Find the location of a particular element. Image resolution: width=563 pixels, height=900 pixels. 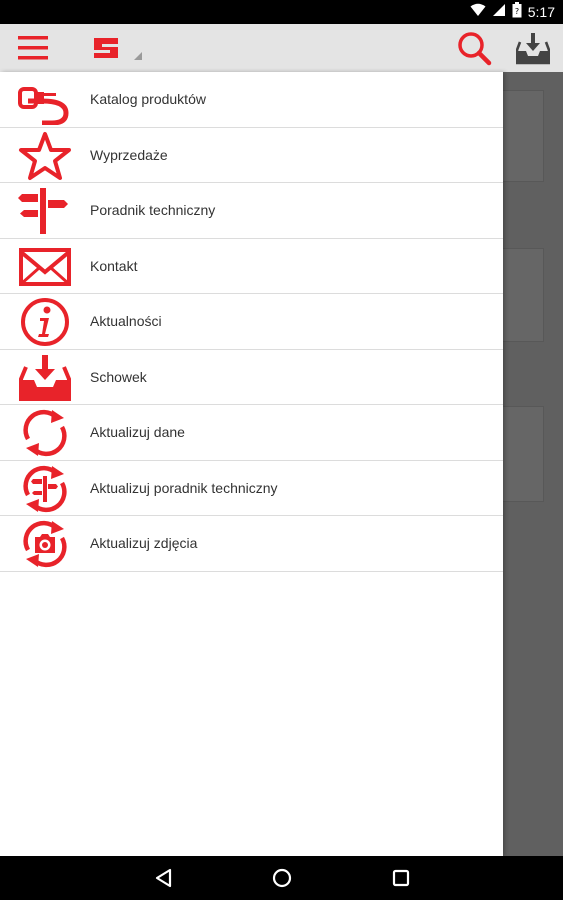

drawer-item-label: Aktualizuj poradnik techniczny is located at coordinates (184, 487).